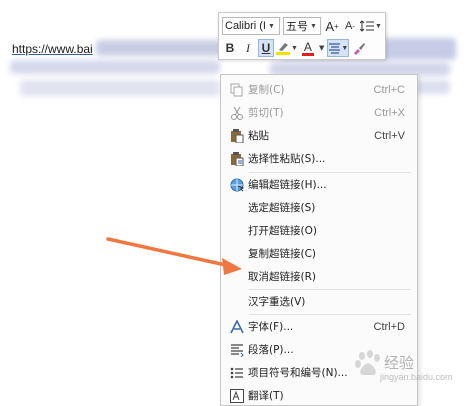  Describe the element at coordinates (399, 363) in the screenshot. I see `watermark-text: 经验` at that location.